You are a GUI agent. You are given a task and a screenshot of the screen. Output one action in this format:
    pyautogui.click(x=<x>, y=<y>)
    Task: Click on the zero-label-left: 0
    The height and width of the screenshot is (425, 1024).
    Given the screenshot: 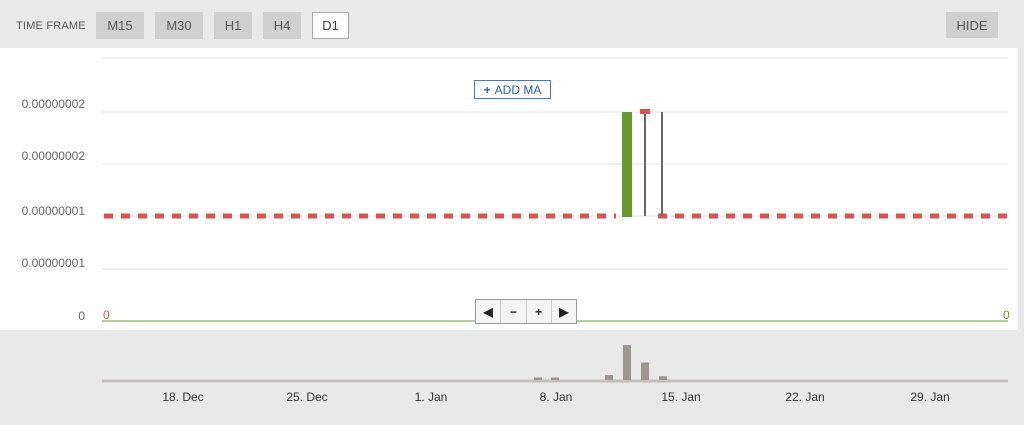 What is the action you would take?
    pyautogui.click(x=106, y=315)
    